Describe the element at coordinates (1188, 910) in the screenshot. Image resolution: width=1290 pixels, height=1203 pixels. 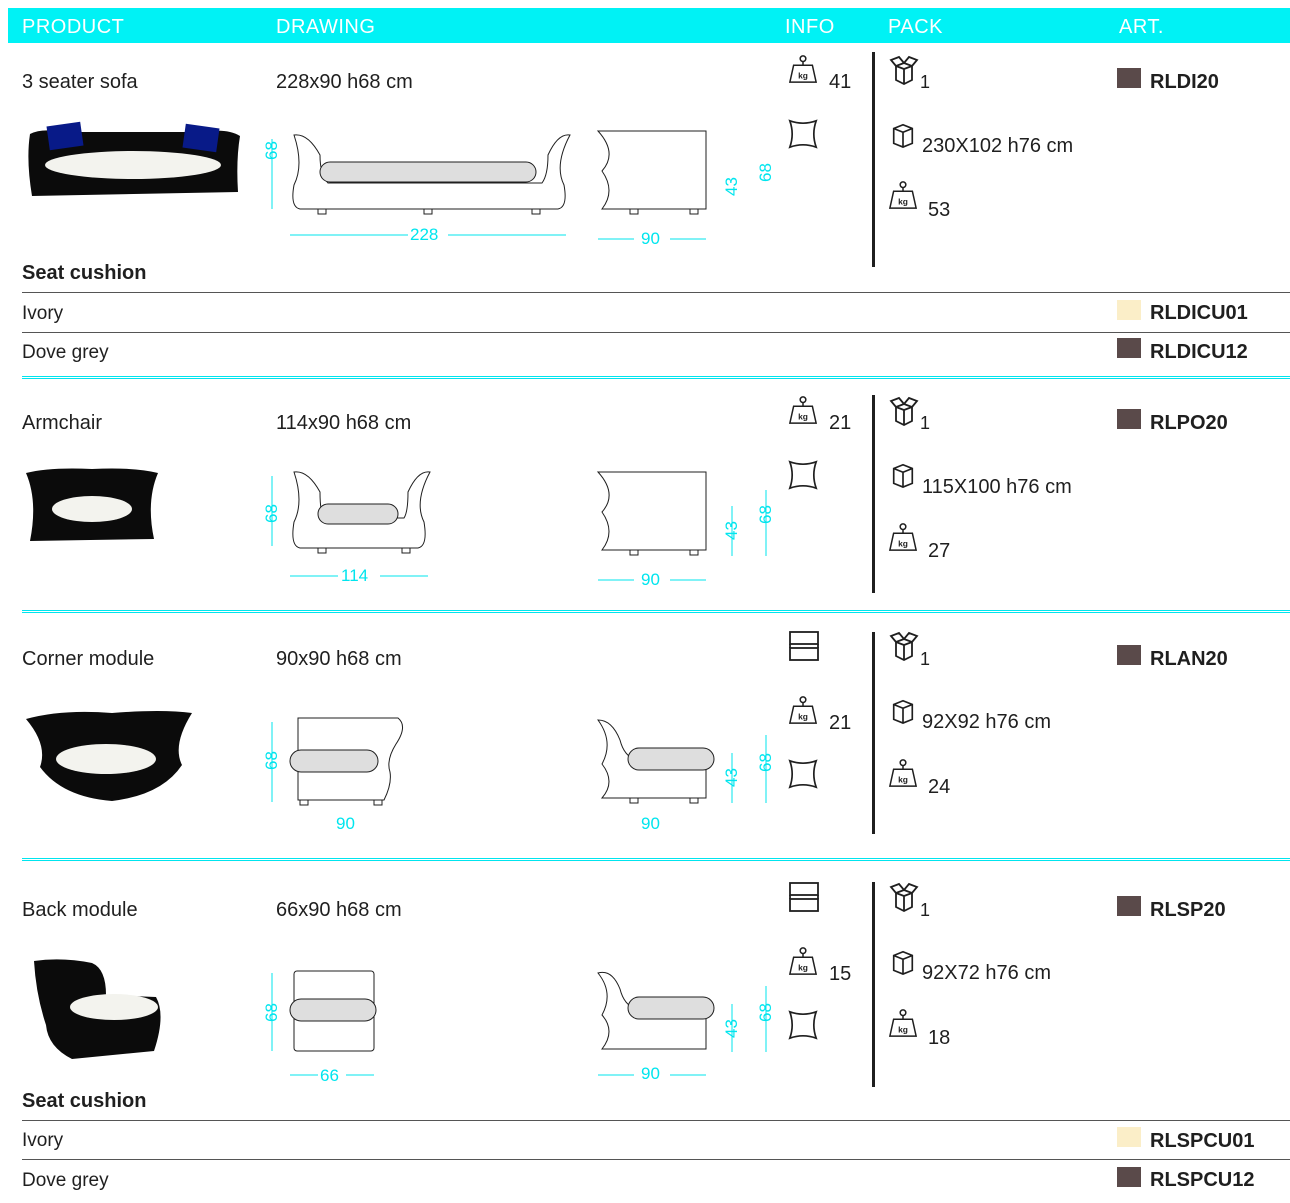
I see `art-code: RLSP20` at that location.